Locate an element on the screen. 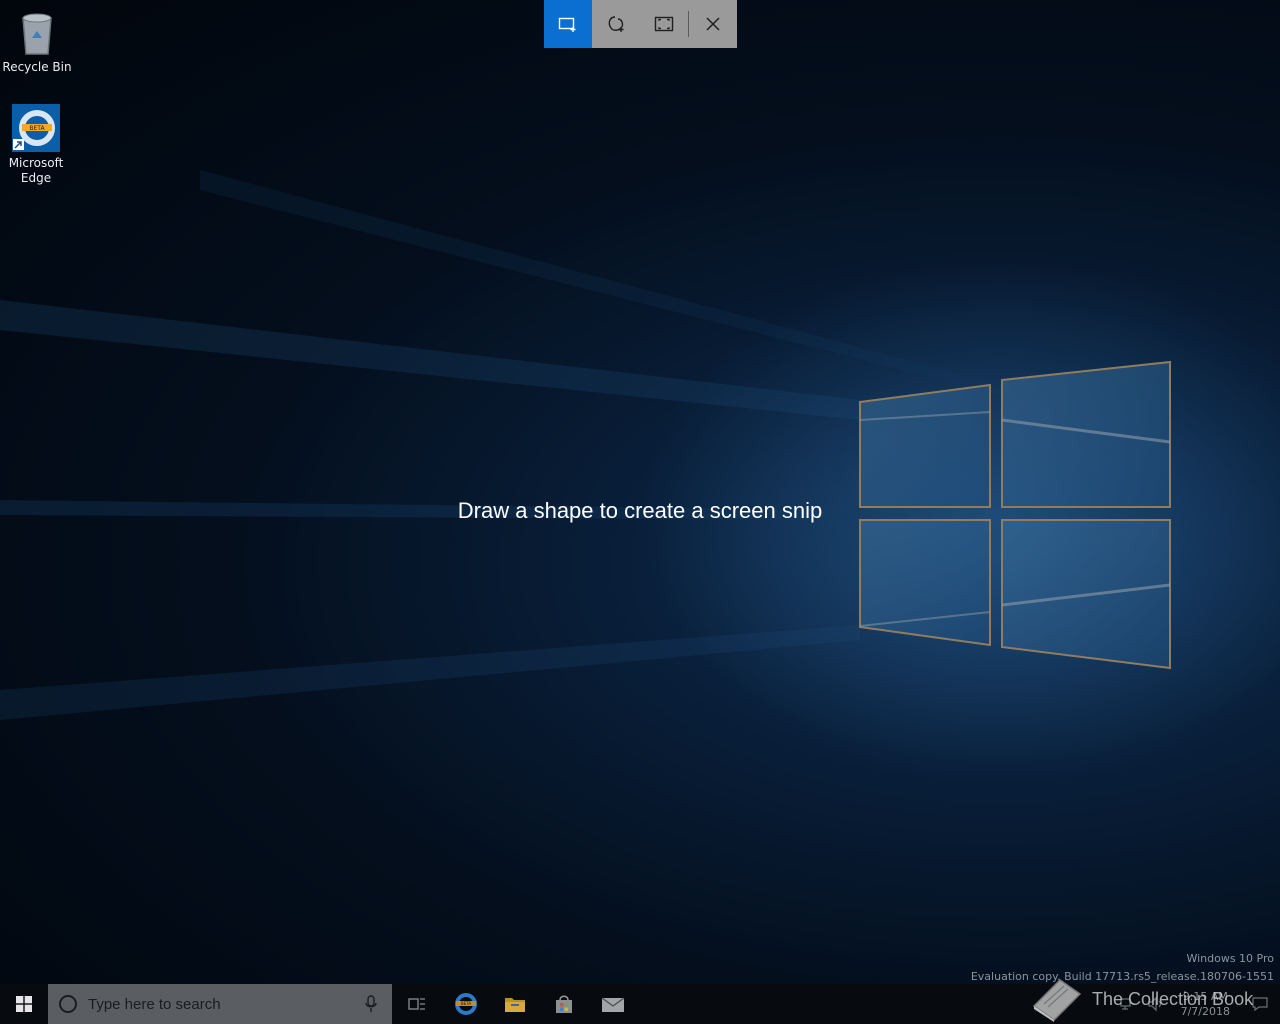 This screenshot has width=1280, height=1024. close-snip-button is located at coordinates (713, 24).